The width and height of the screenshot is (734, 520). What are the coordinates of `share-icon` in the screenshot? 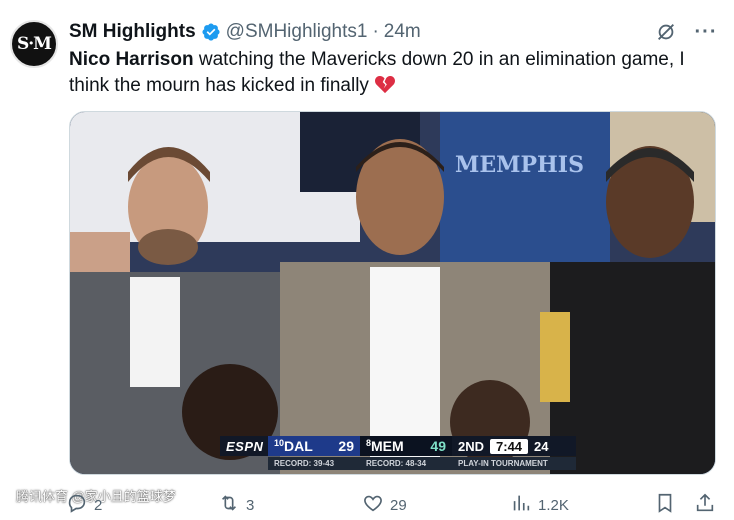 It's located at (705, 505).